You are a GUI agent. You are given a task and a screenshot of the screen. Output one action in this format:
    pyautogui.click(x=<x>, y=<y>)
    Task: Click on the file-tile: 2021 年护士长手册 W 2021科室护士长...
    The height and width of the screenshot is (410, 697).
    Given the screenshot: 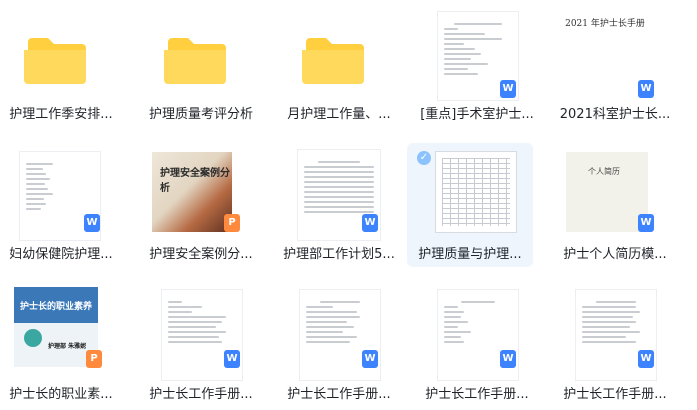 What is the action you would take?
    pyautogui.click(x=615, y=65)
    